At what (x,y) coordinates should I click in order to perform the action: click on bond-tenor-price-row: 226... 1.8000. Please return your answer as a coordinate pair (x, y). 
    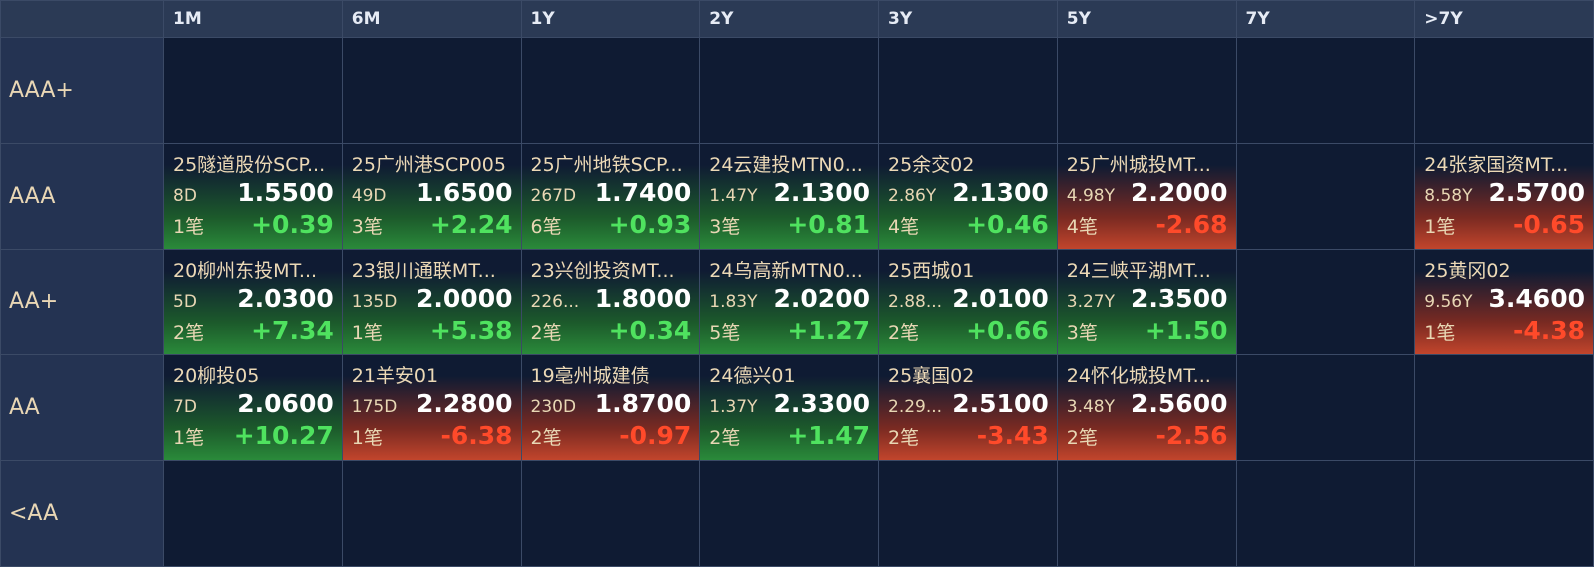
    Looking at the image, I should click on (611, 300).